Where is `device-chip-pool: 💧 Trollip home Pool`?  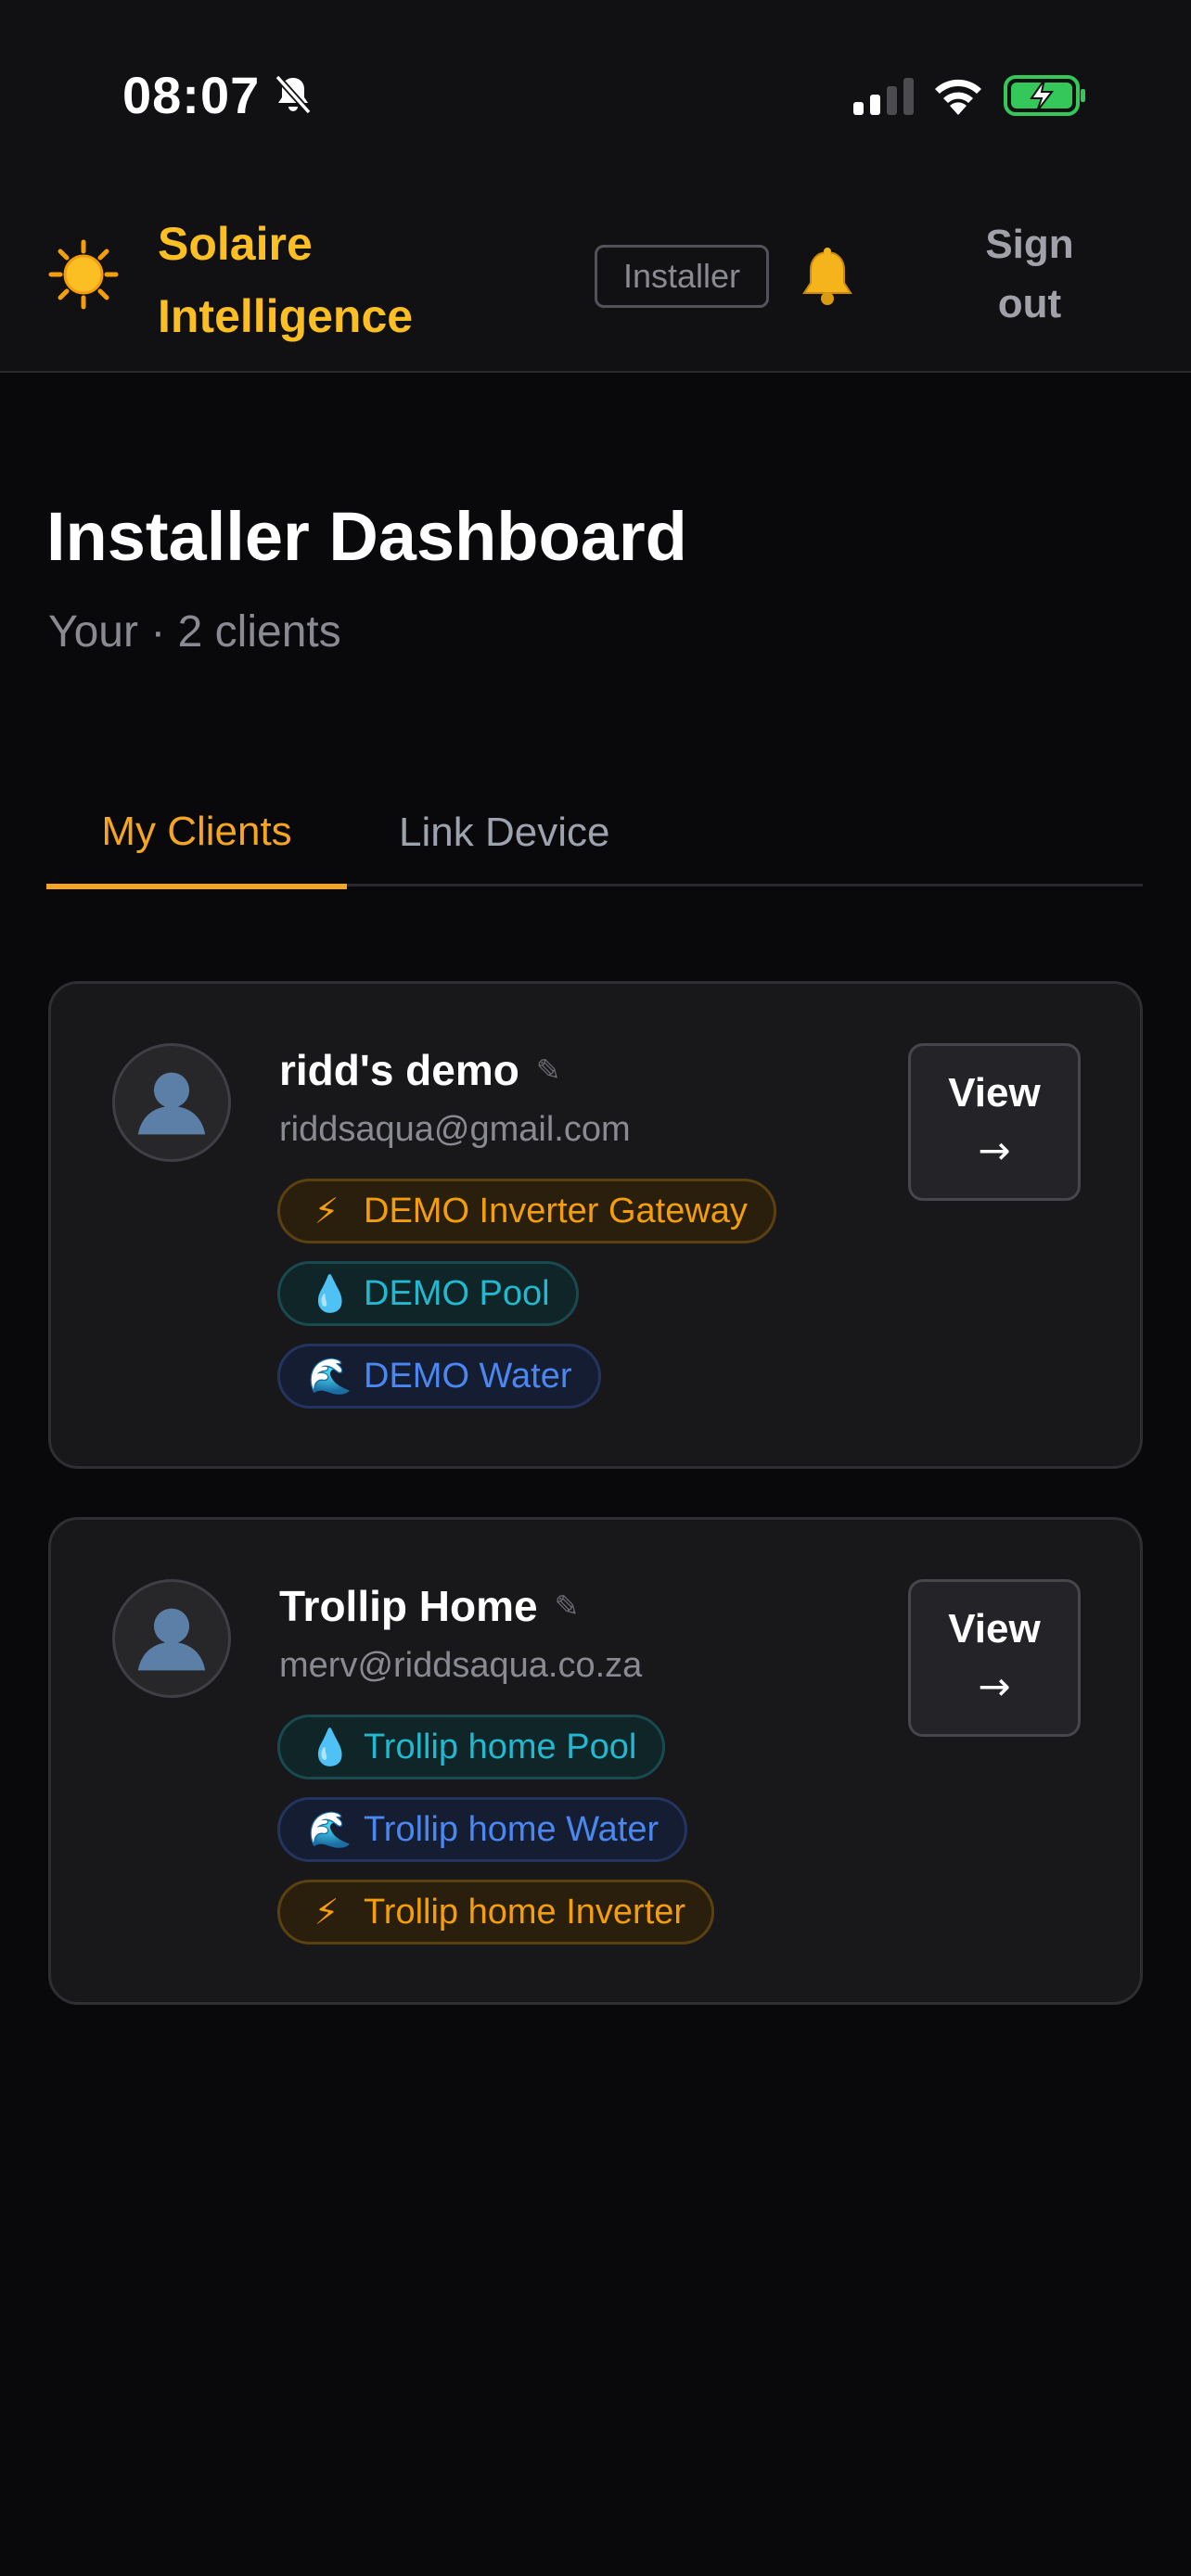 device-chip-pool: 💧 Trollip home Pool is located at coordinates (471, 1747).